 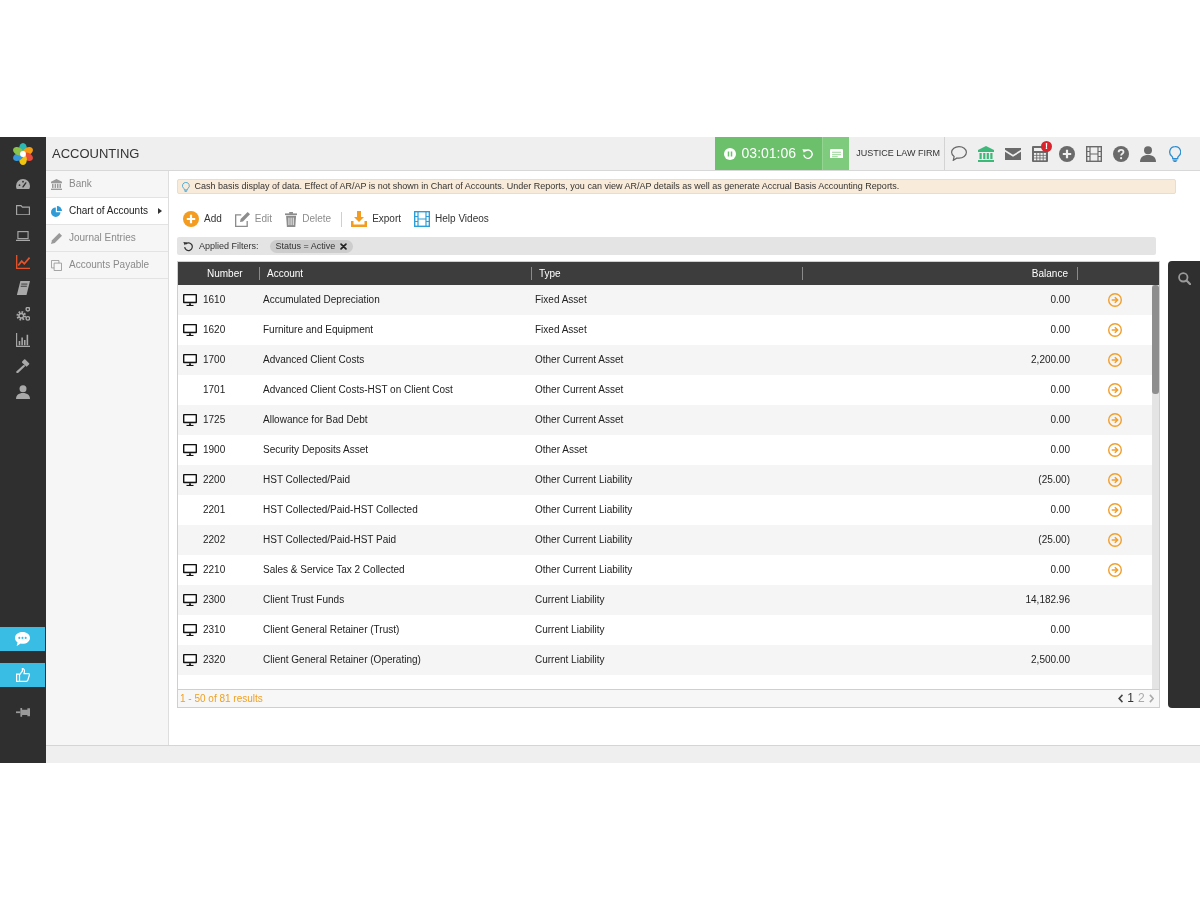 I want to click on chat-button, so click(x=22, y=639).